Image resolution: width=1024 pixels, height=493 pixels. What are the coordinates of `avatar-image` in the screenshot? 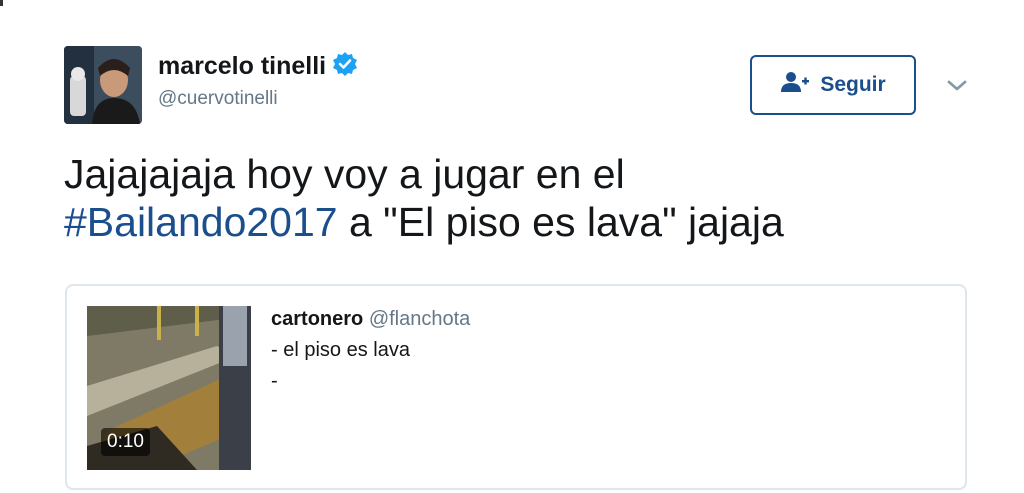 It's located at (103, 85).